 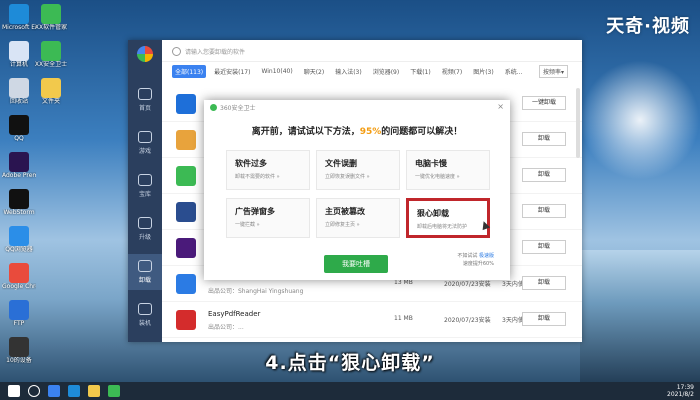 I want to click on category-tab: 聊天(2), so click(x=314, y=71).